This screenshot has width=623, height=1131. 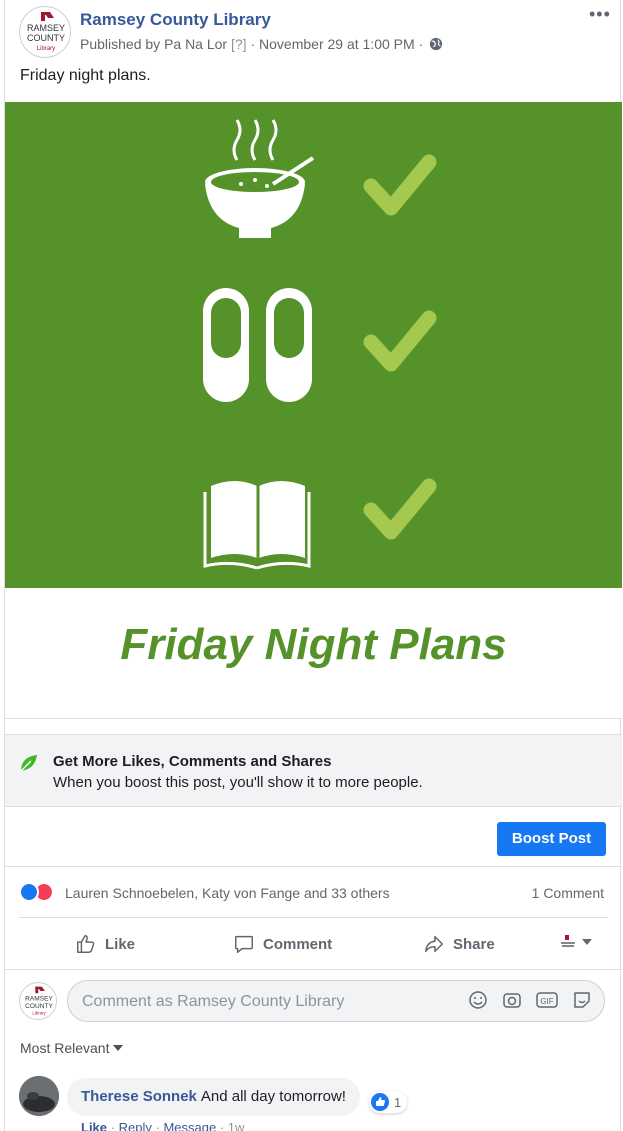 I want to click on comment-reaction-badge: 1, so click(x=388, y=1102).